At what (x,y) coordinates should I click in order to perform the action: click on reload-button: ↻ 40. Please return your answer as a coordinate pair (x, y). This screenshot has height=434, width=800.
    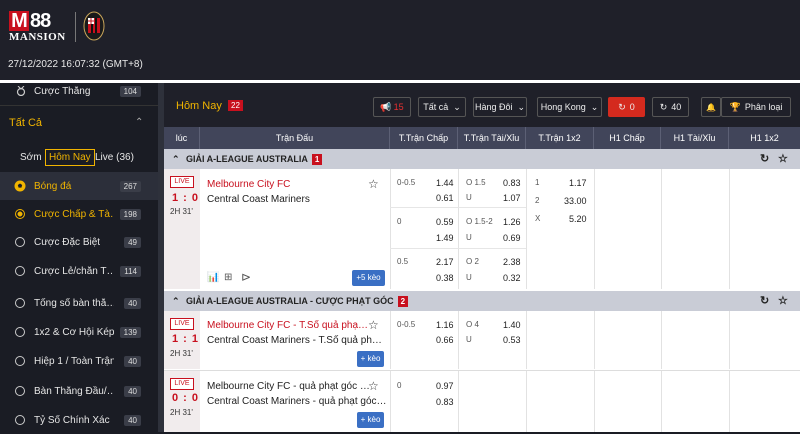
    Looking at the image, I should click on (670, 107).